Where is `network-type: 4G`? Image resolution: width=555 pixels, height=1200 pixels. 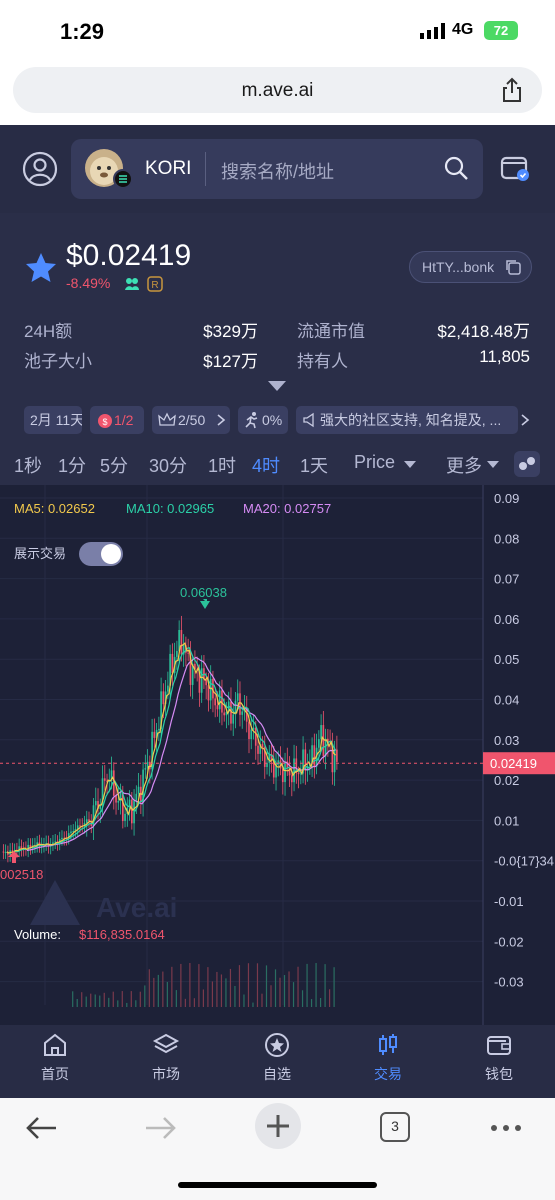
network-type: 4G is located at coordinates (463, 29).